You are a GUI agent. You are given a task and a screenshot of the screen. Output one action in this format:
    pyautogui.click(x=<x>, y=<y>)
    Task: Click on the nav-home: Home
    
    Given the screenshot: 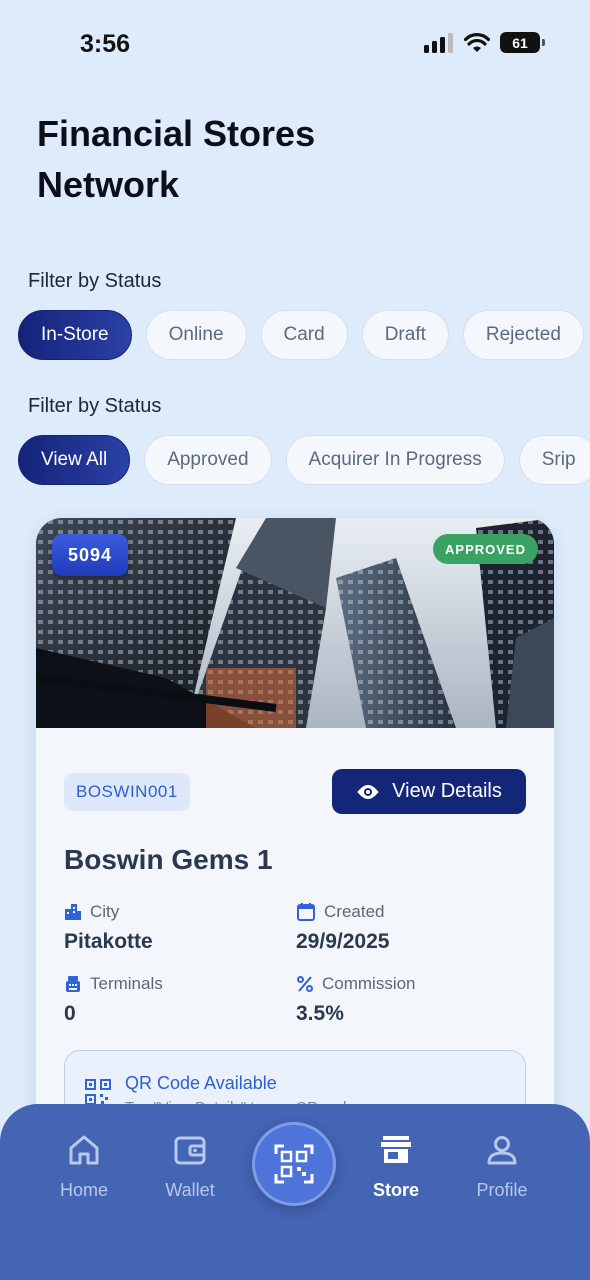 What is the action you would take?
    pyautogui.click(x=84, y=1167)
    